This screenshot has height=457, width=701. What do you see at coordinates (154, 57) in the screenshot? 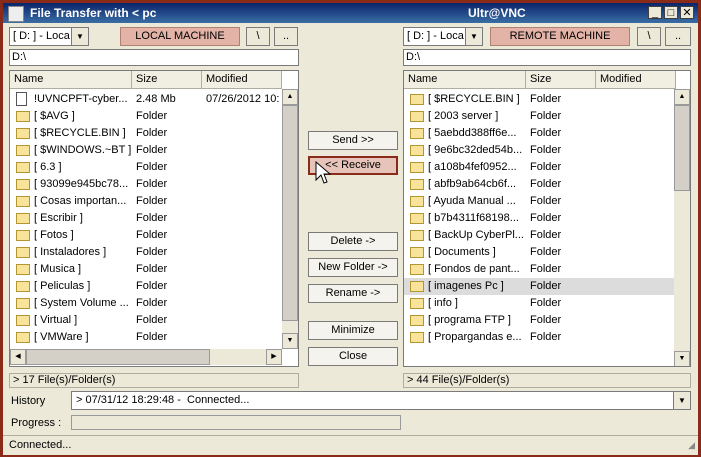
I see `local-path-field: D:\` at bounding box center [154, 57].